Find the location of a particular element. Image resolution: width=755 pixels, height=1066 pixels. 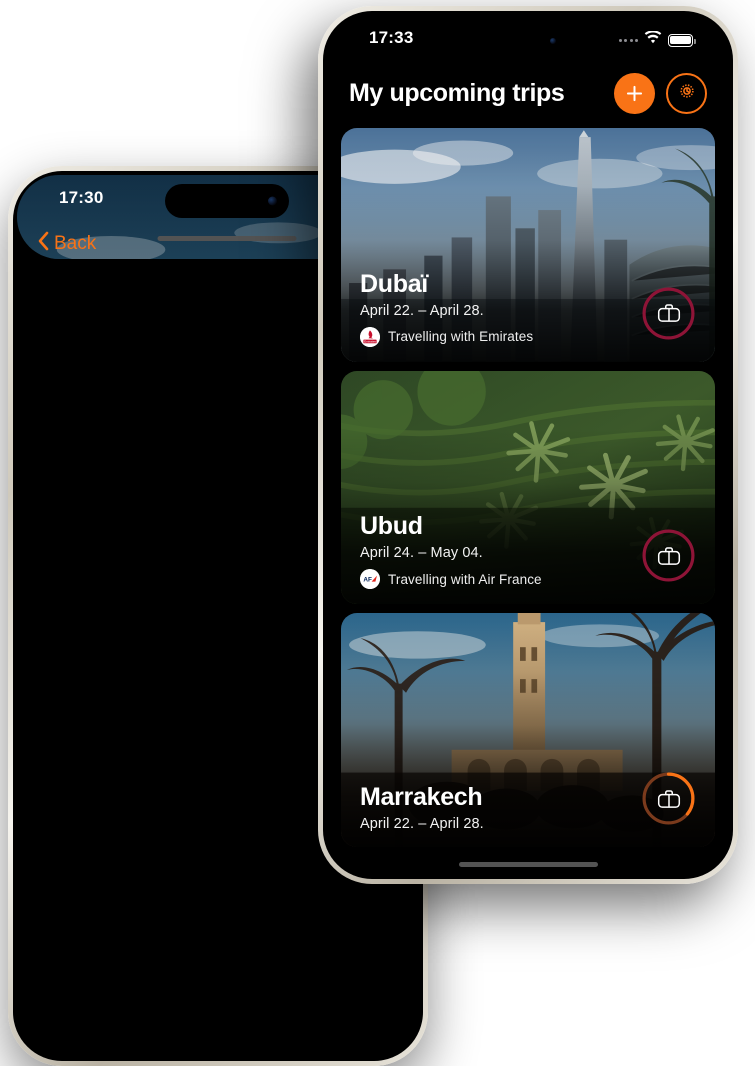

status-right-icons is located at coordinates (657, 39).